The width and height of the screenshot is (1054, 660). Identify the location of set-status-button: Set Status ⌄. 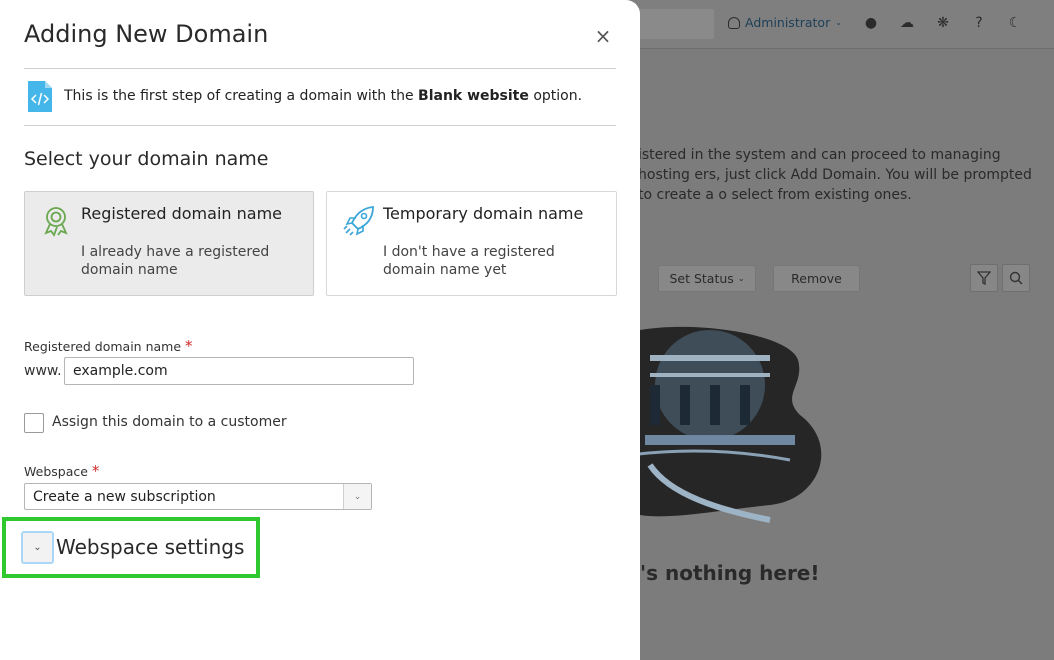
(707, 278).